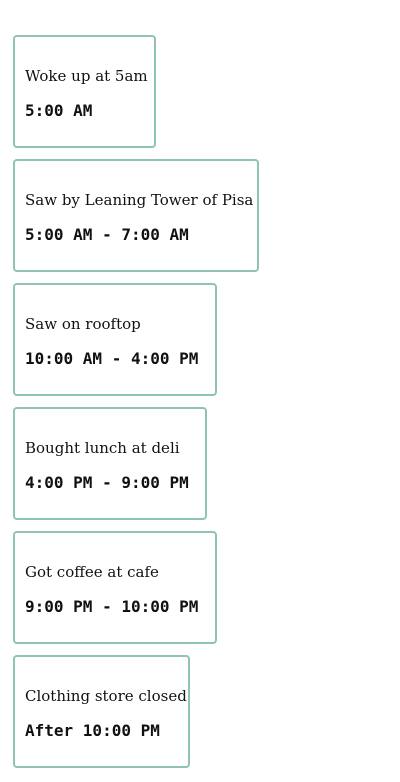 The image size is (400, 782). Describe the element at coordinates (92, 572) in the screenshot. I see `event-title: Got coffee at cafe` at that location.